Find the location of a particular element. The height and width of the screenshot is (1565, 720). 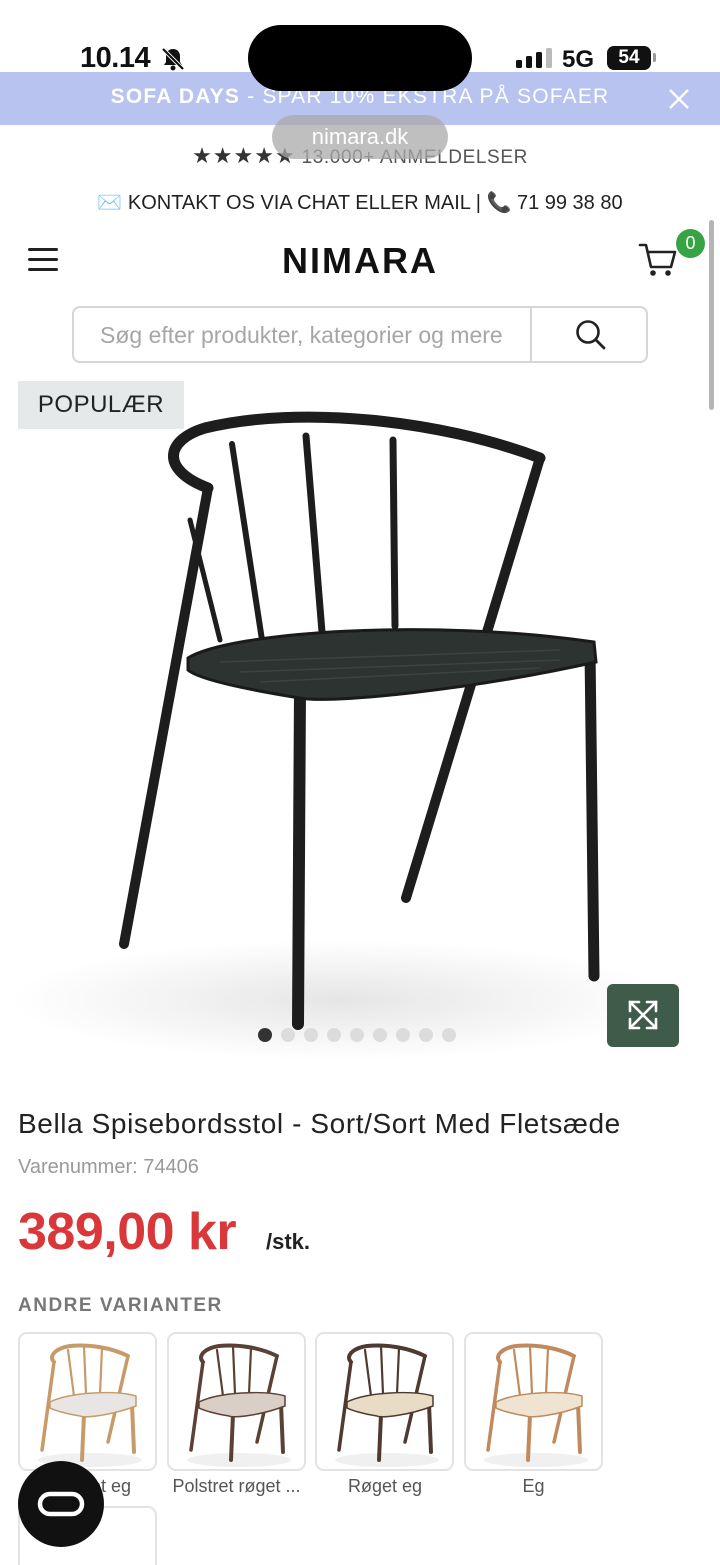

status-bar: 10.14 5G 54 is located at coordinates (360, 45).